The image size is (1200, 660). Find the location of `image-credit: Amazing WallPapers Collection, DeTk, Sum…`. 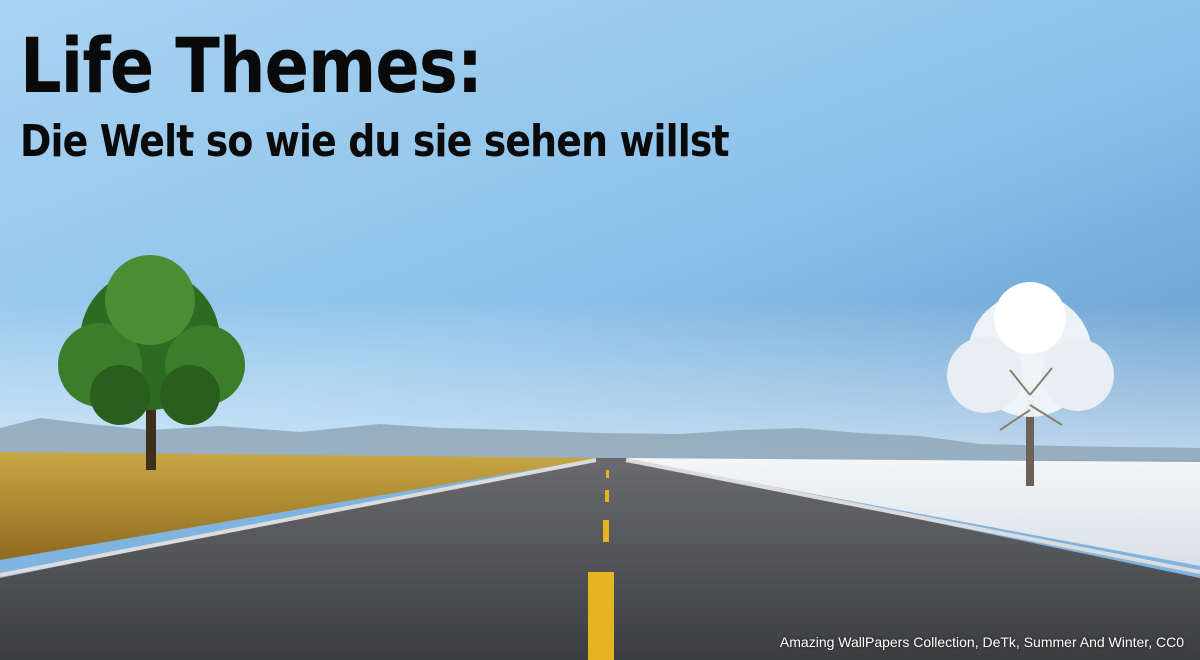

image-credit: Amazing WallPapers Collection, DeTk, Sum… is located at coordinates (981, 642).